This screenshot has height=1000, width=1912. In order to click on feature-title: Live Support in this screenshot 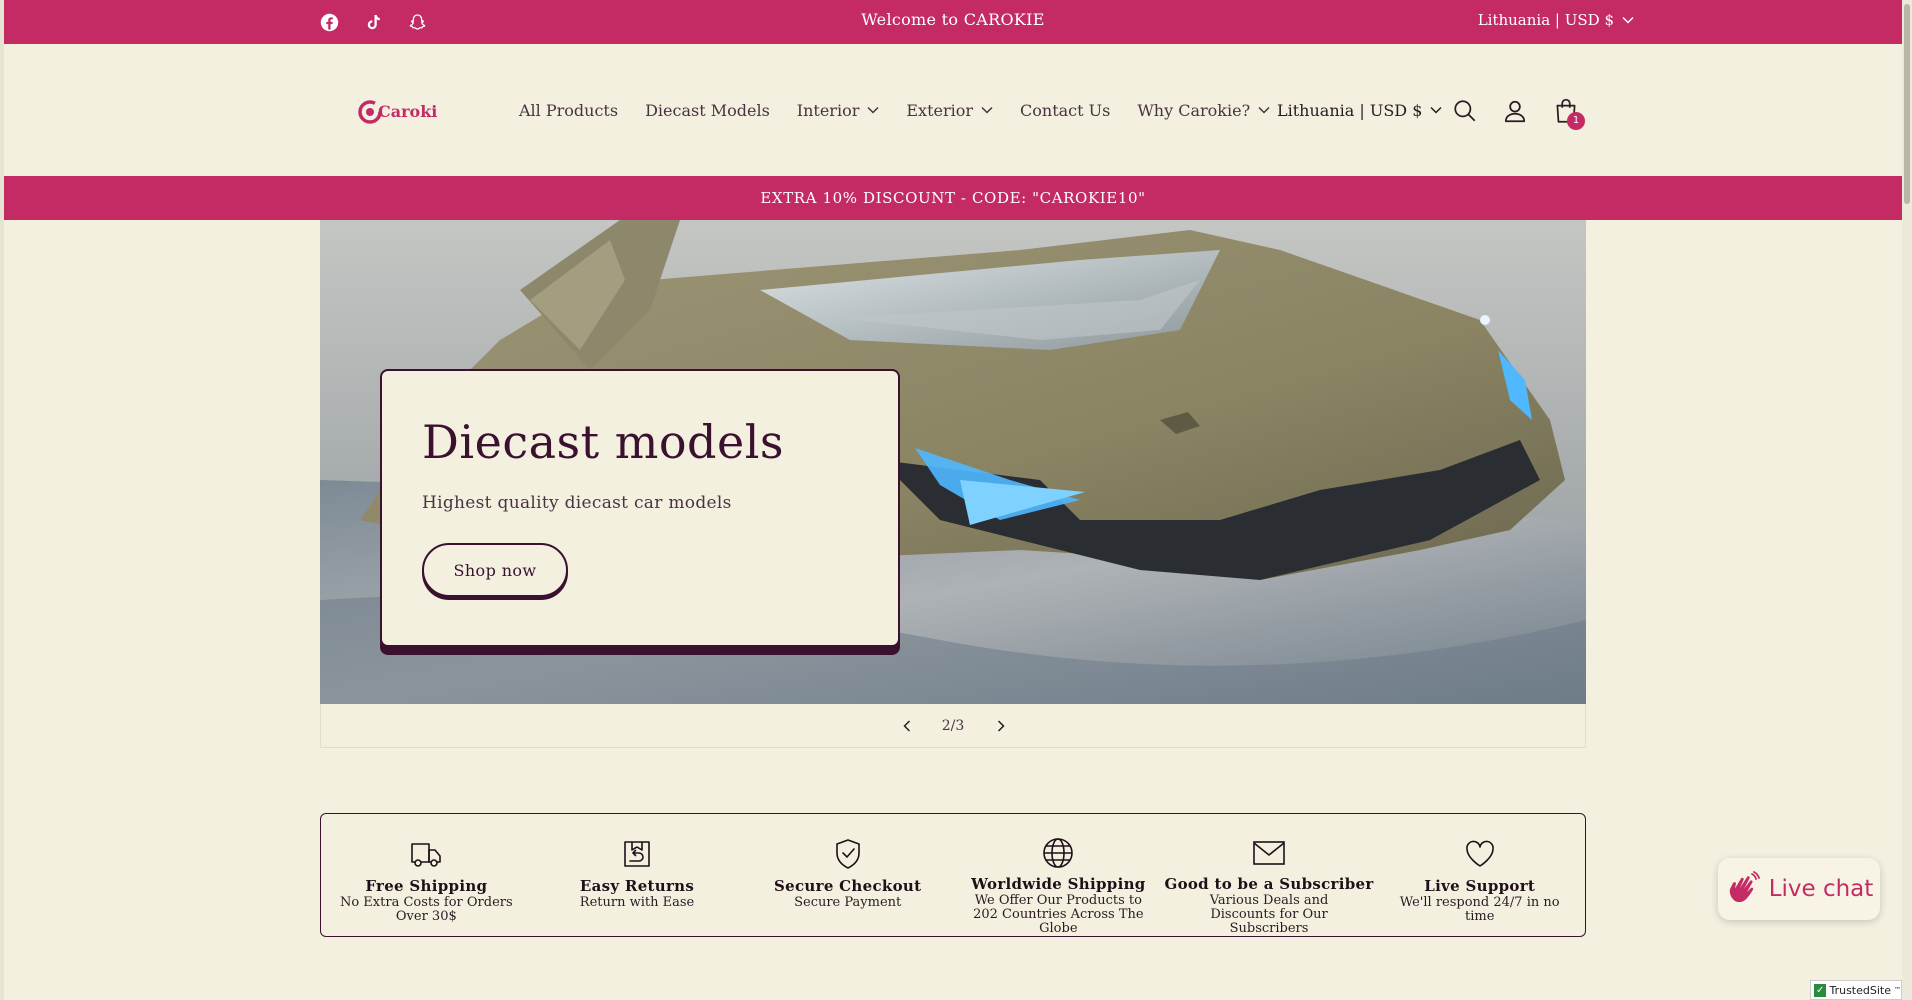, I will do `click(1480, 886)`.